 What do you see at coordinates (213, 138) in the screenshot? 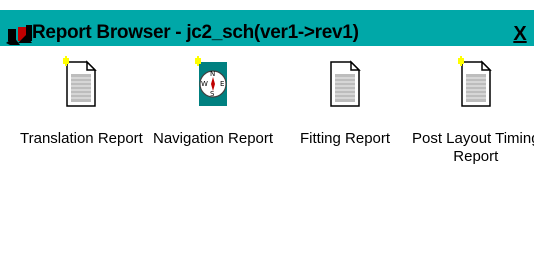
I see `navigation-report-label: Navigation Report` at bounding box center [213, 138].